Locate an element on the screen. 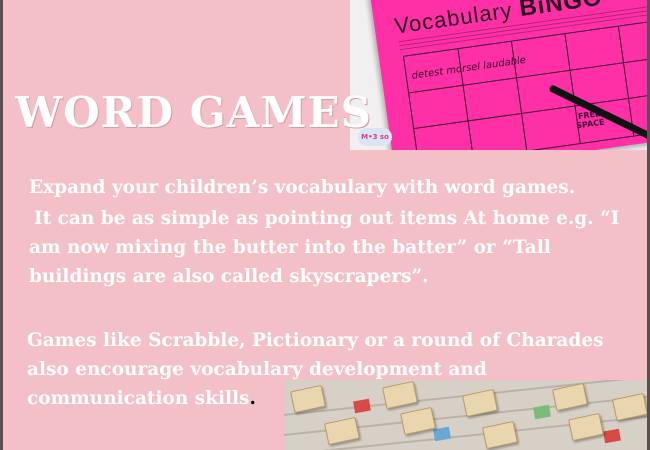  paragraph-games-period: . is located at coordinates (252, 398).